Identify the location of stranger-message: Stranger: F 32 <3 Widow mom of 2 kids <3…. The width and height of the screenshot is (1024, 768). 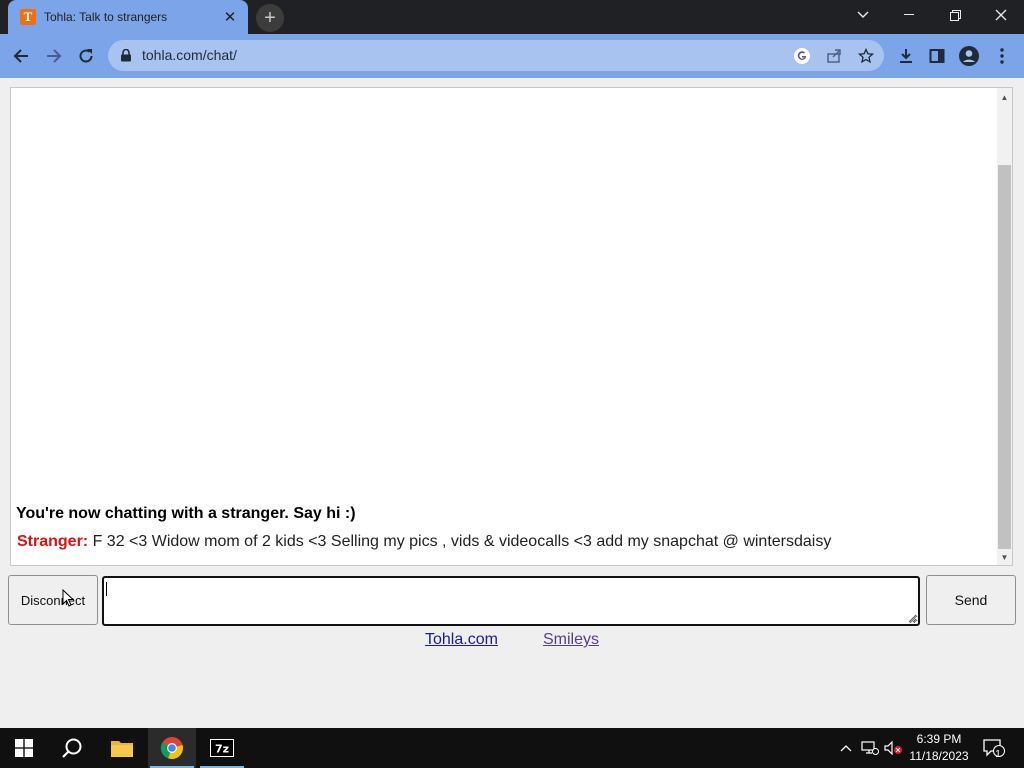
(424, 542).